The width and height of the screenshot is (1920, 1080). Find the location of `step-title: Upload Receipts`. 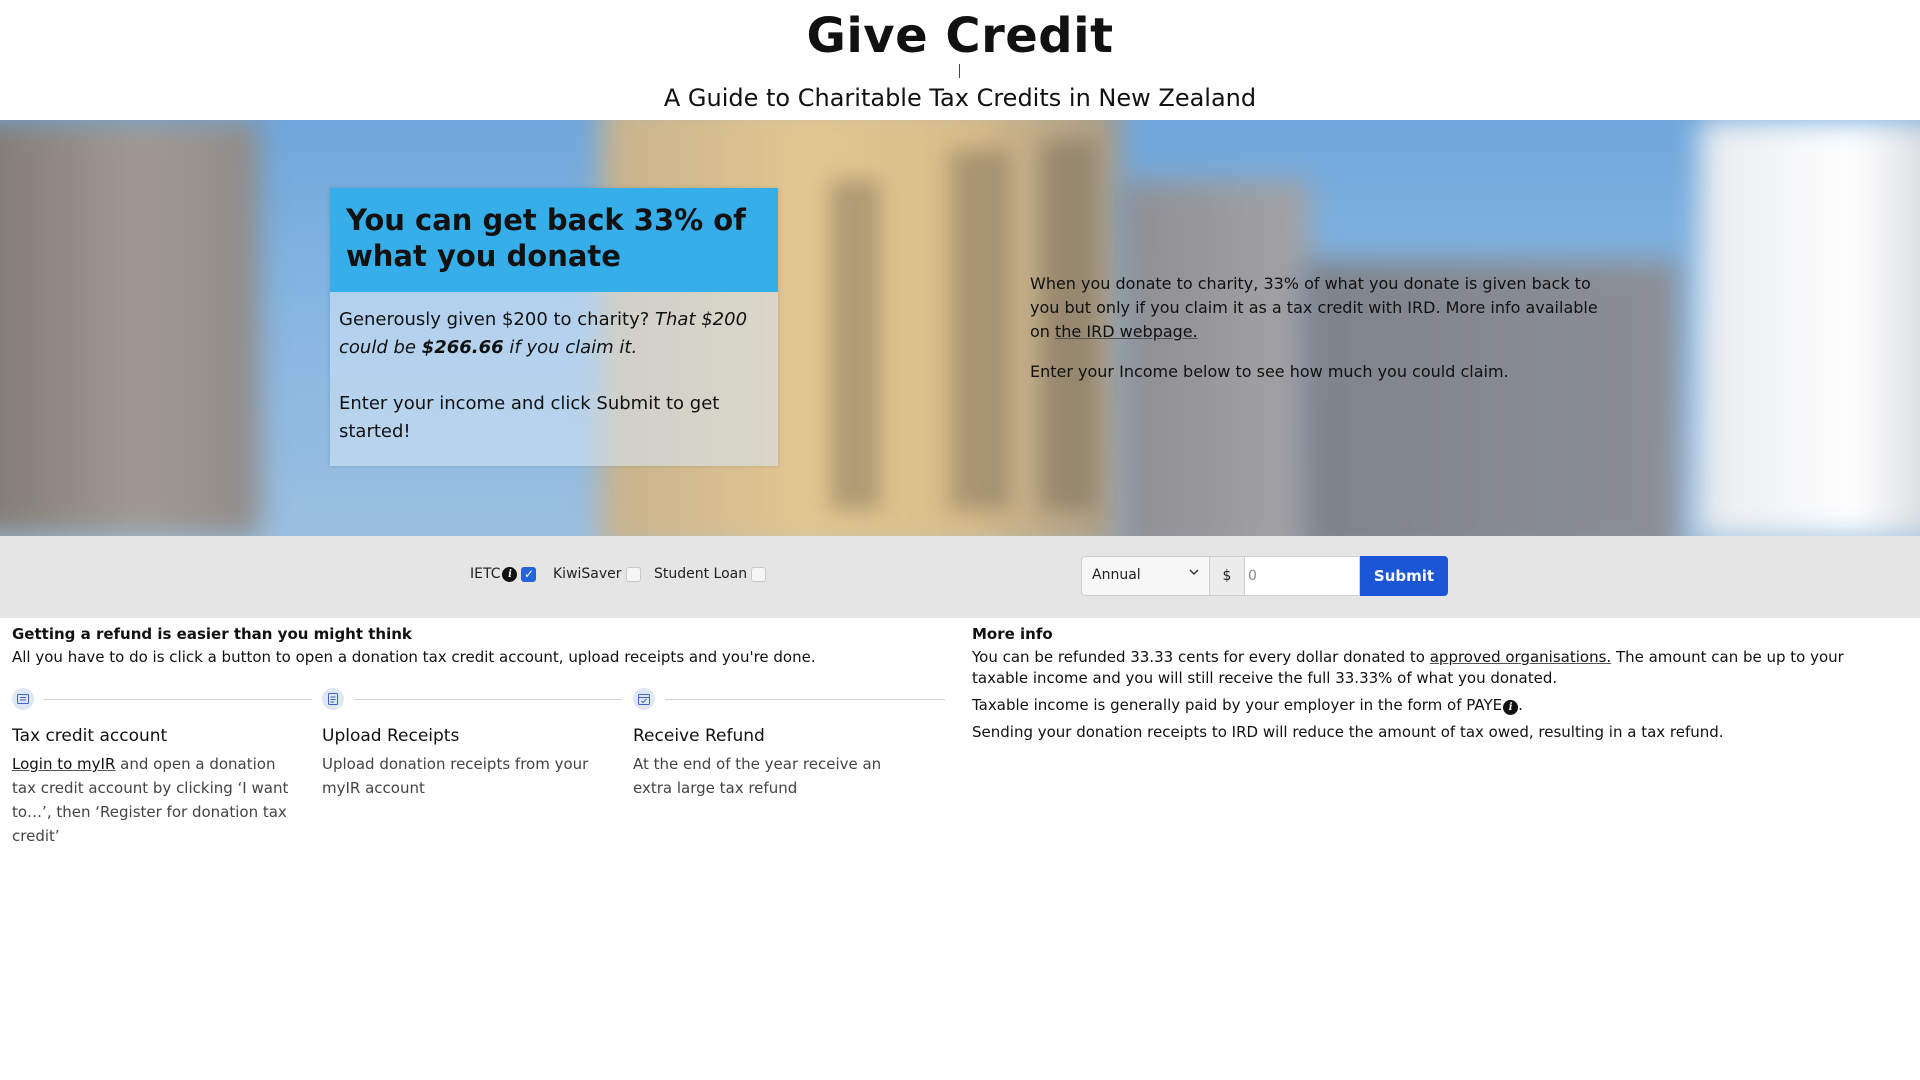

step-title: Upload Receipts is located at coordinates (391, 736).